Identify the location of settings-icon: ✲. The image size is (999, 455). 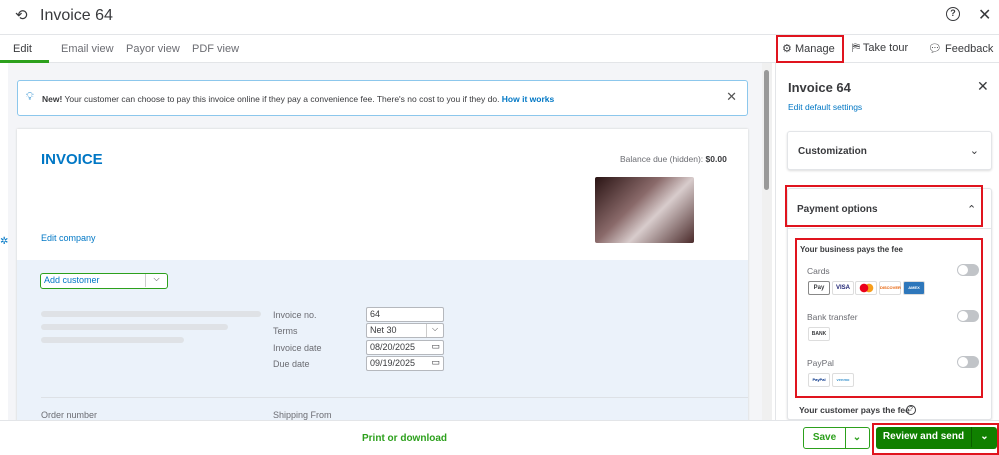
(4, 241).